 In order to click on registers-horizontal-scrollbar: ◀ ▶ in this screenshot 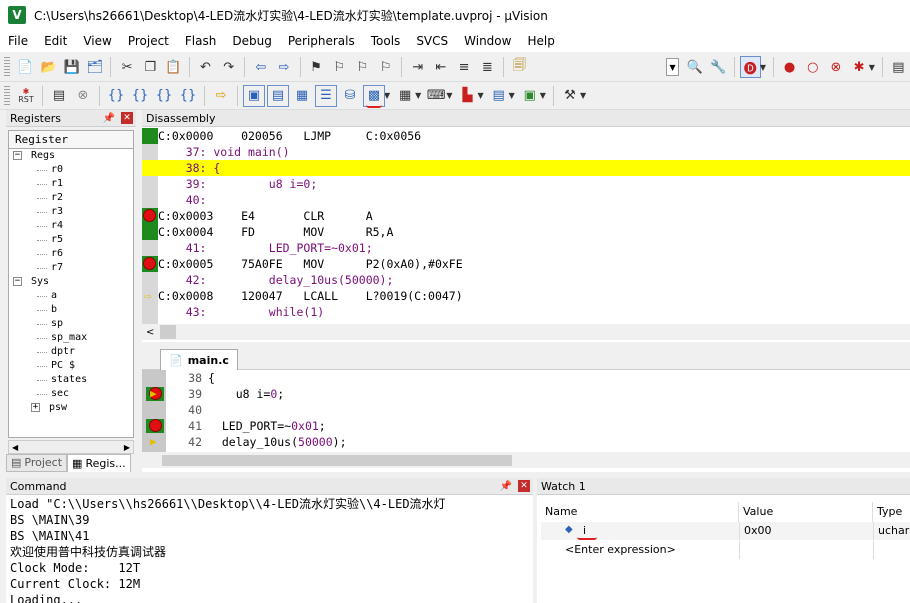, I will do `click(71, 447)`.